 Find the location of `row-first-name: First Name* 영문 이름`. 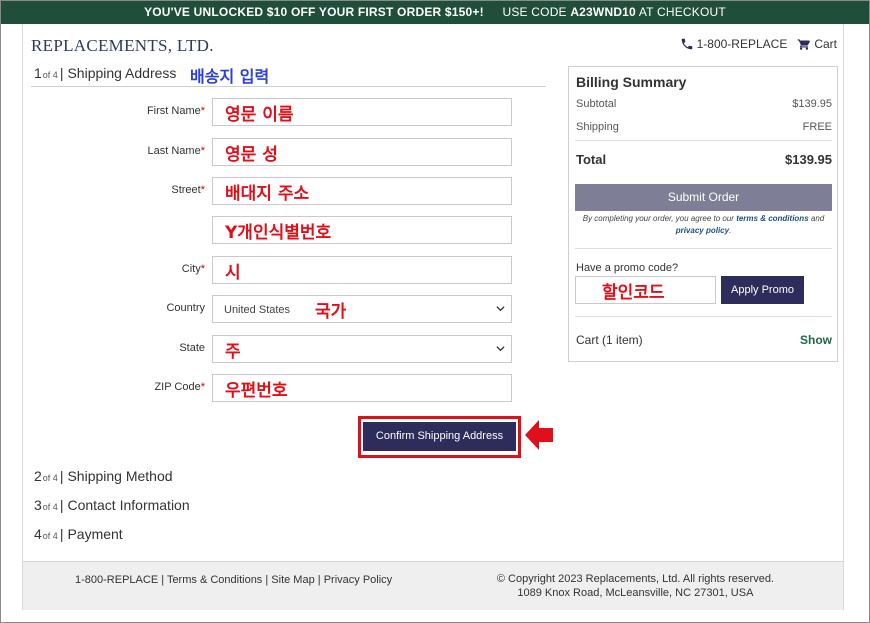

row-first-name: First Name* 영문 이름 is located at coordinates (283, 112).